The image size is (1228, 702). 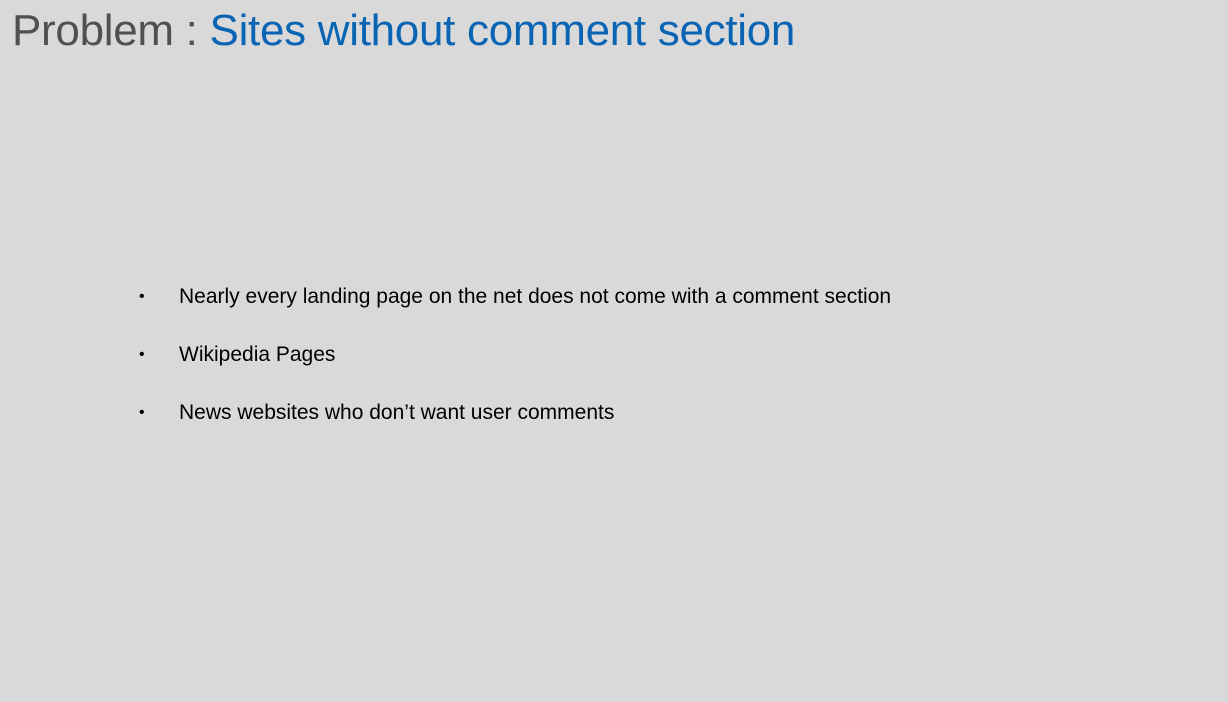 I want to click on bullet-text: Wikipedia Pages, so click(x=257, y=354).